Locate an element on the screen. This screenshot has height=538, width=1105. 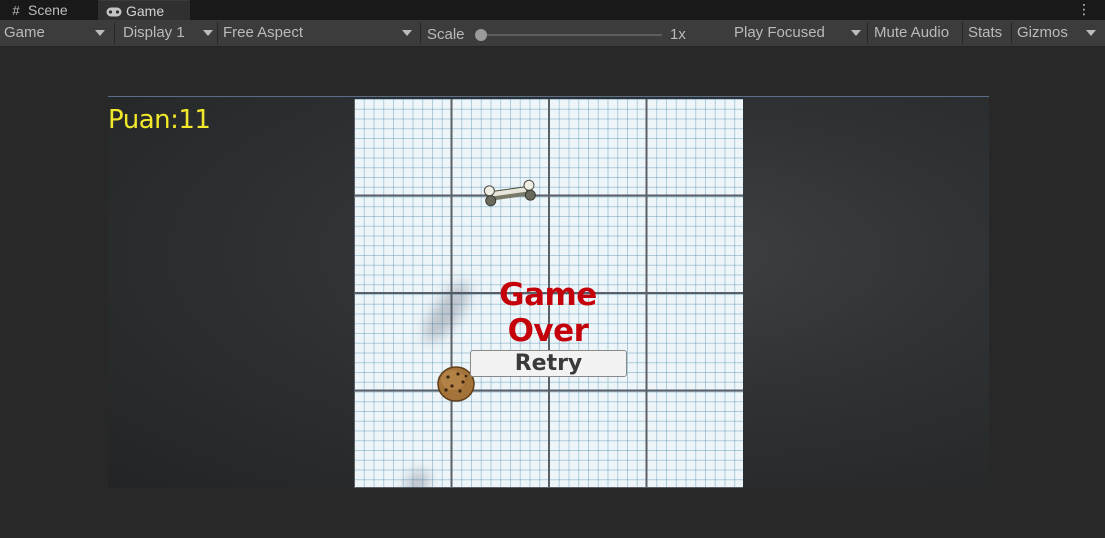
tab-scene: # Scene is located at coordinates (48, 10).